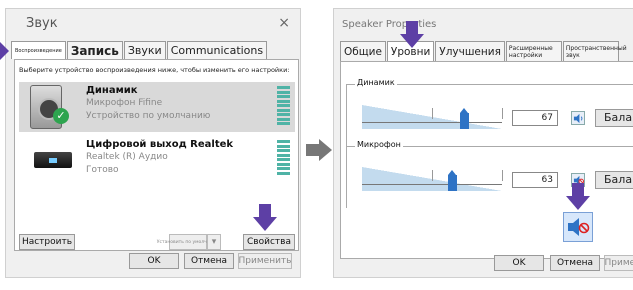 The height and width of the screenshot is (290, 633). Describe the element at coordinates (578, 227) in the screenshot. I see `muted-speaker-icon` at that location.